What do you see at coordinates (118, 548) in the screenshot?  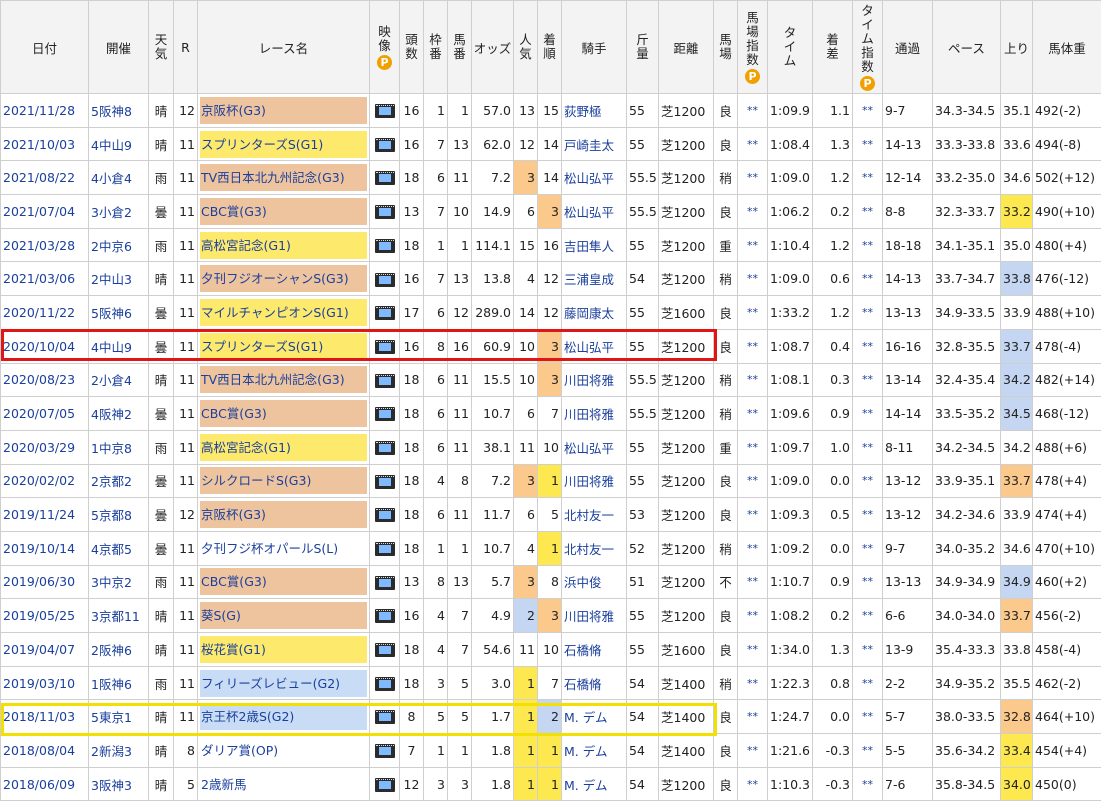 I see `venue-cell: 4京都5` at bounding box center [118, 548].